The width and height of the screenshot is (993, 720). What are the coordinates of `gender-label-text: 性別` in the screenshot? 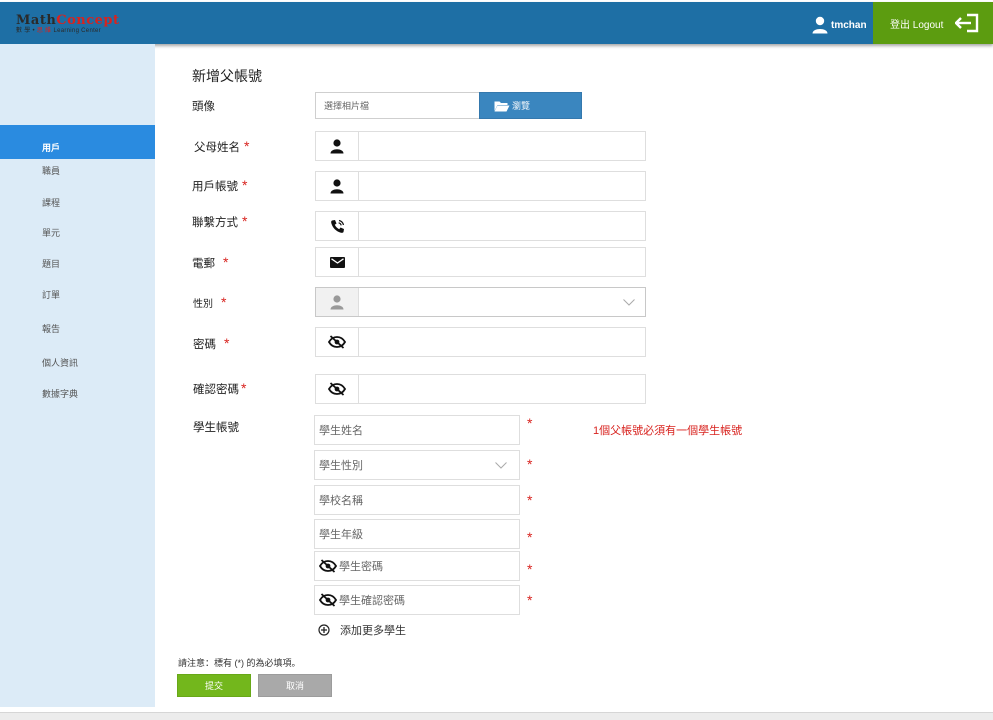 It's located at (203, 304).